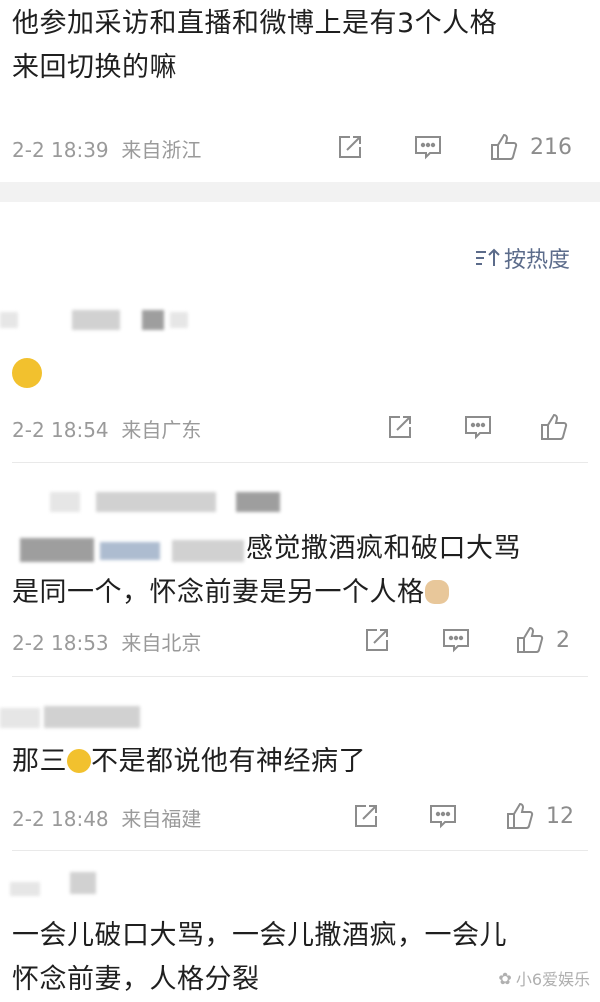 The height and width of the screenshot is (1002, 600). Describe the element at coordinates (230, 593) in the screenshot. I see `comment-3-text-line2: 是同一个，怀念前妻是另一个人格` at that location.